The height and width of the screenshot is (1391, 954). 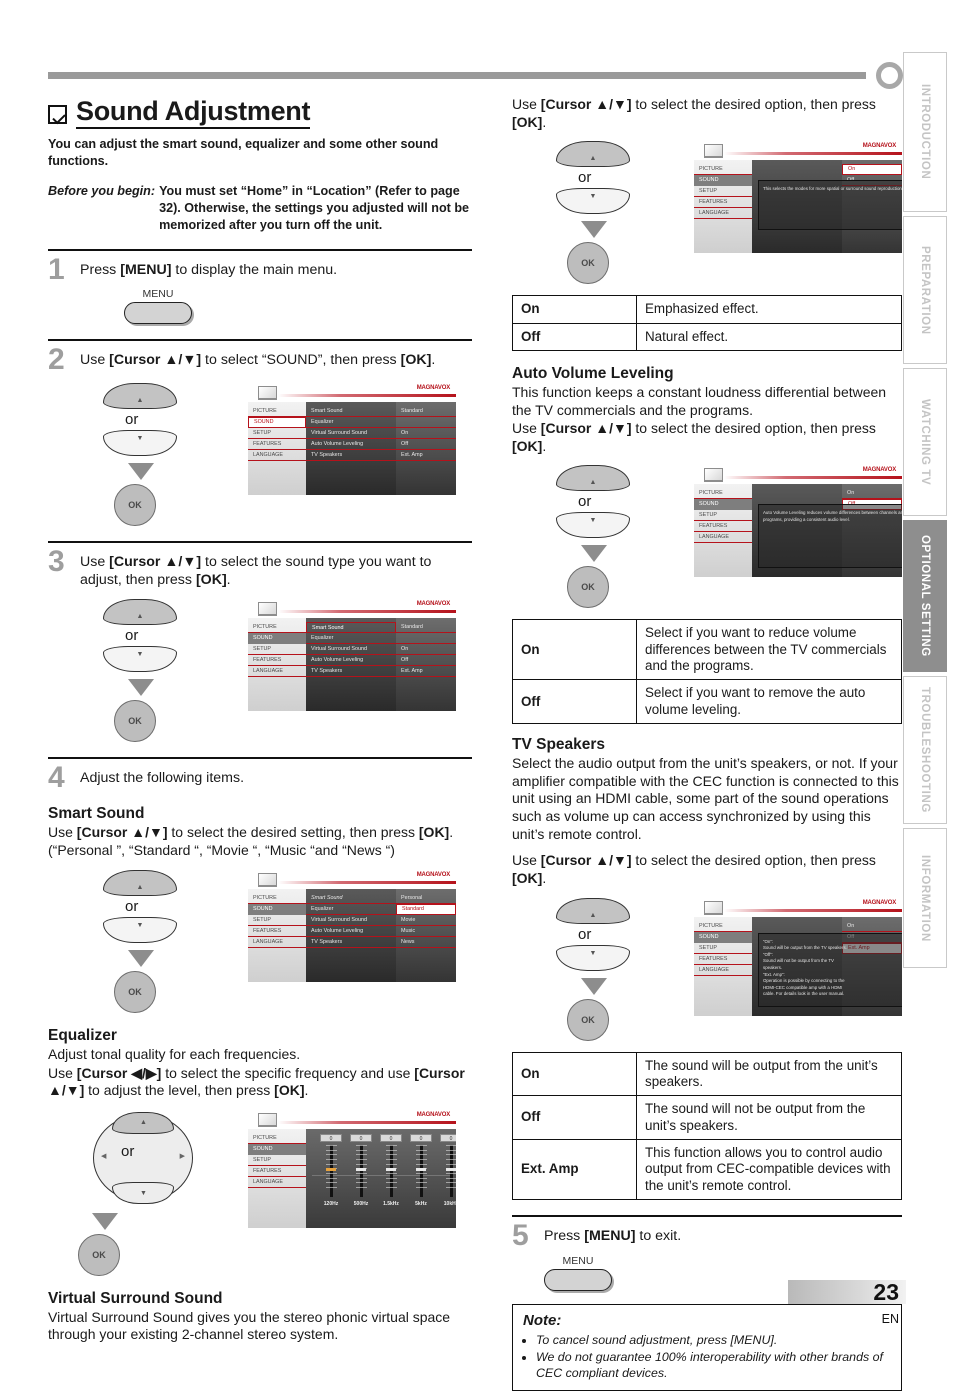 I want to click on sidebar-item-troubleshooting: TROUBLESHOOTING, so click(x=925, y=750).